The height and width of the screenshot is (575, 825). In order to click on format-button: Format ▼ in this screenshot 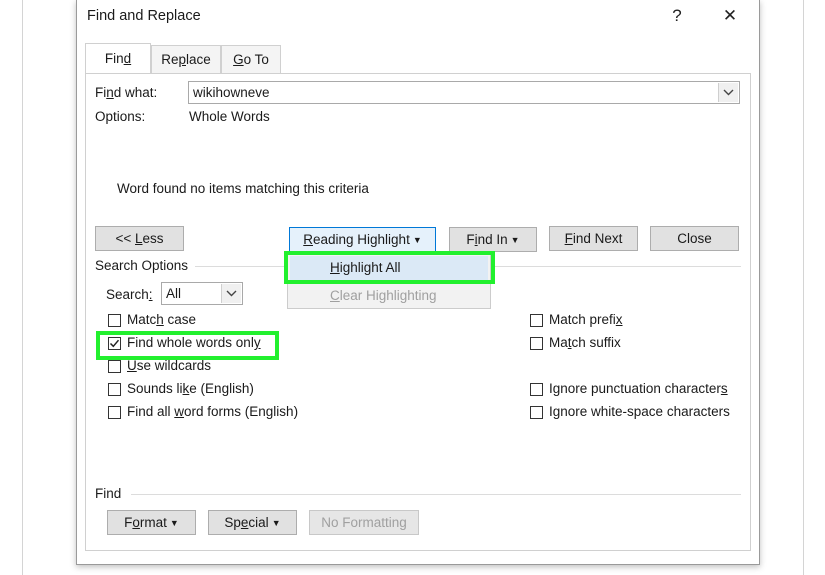, I will do `click(151, 522)`.